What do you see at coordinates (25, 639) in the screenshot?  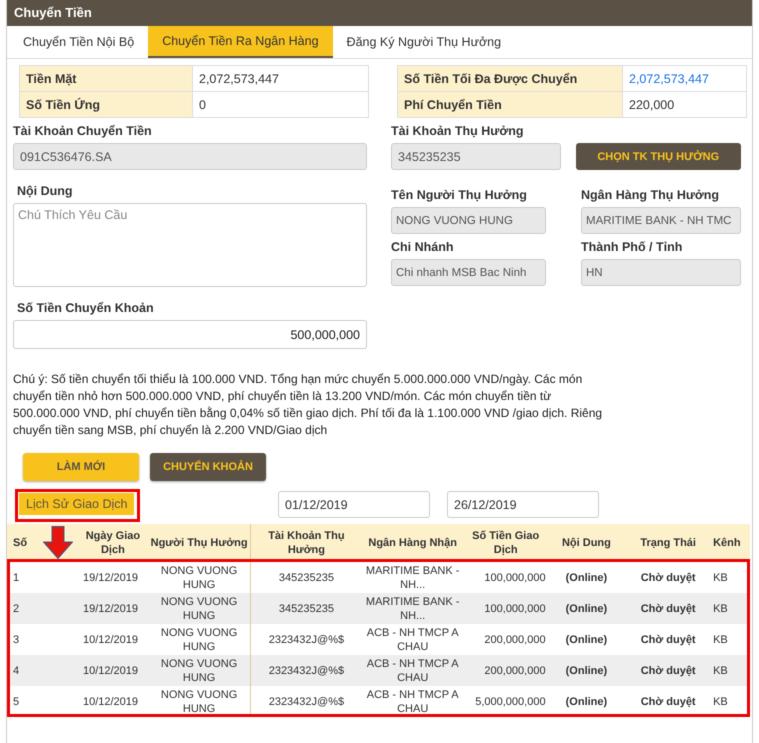 I see `table-cell: 3` at bounding box center [25, 639].